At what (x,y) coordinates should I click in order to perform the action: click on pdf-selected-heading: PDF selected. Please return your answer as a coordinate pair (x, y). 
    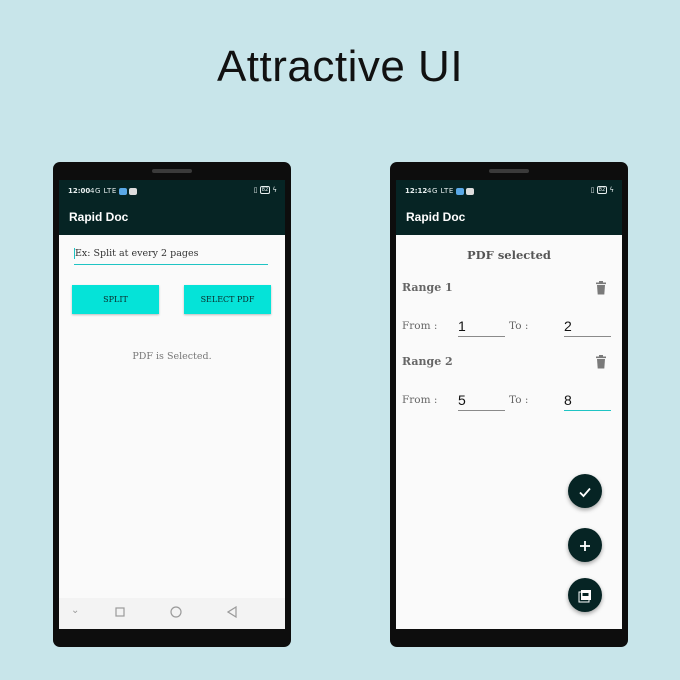
    Looking at the image, I should click on (509, 255).